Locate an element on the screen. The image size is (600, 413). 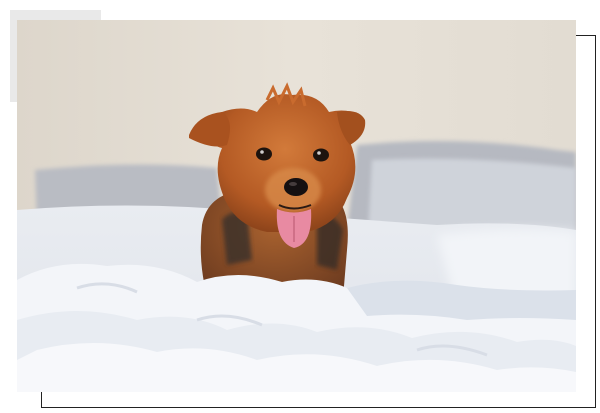
dog-eye-right is located at coordinates (321, 155).